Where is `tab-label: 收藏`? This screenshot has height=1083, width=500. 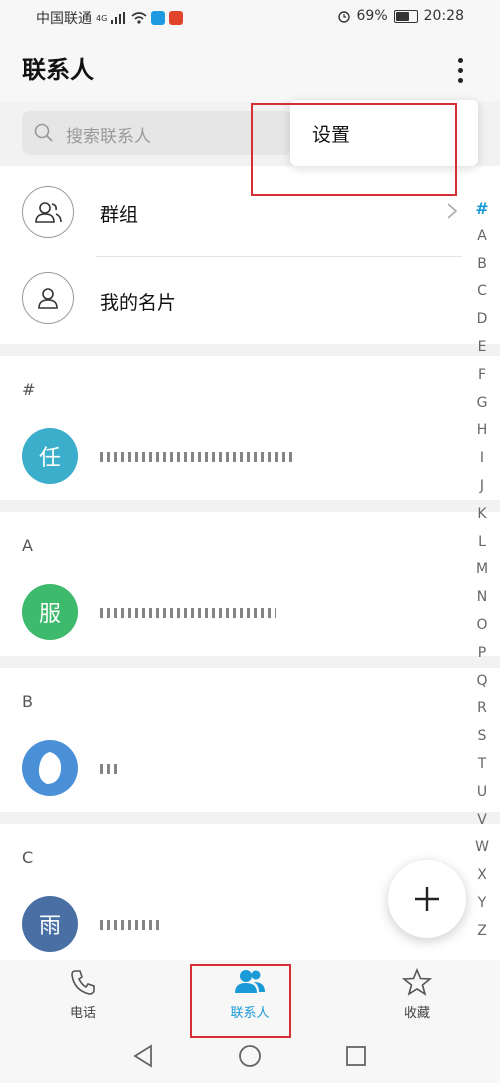
tab-label: 收藏 is located at coordinates (416, 1013).